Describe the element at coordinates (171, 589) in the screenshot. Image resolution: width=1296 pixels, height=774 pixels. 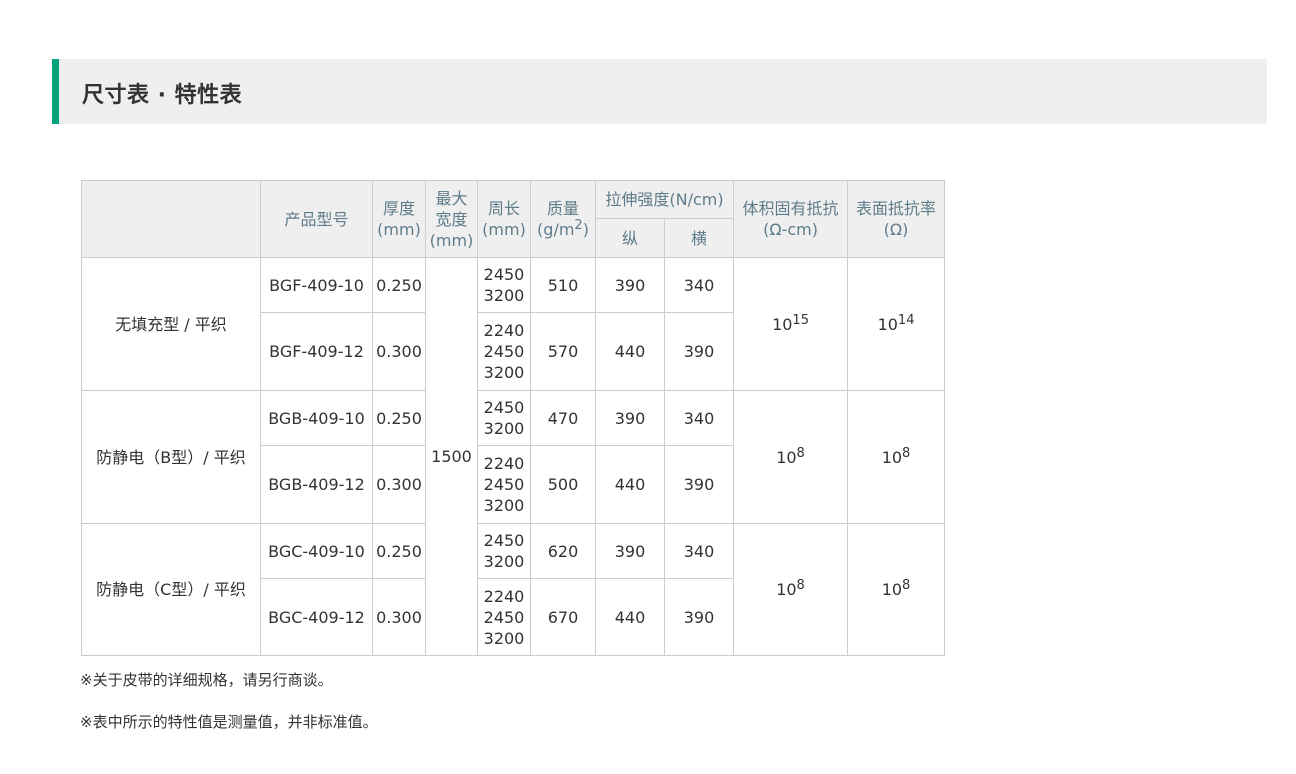
I see `category-cell: 防静电（C型）/ 平织` at that location.